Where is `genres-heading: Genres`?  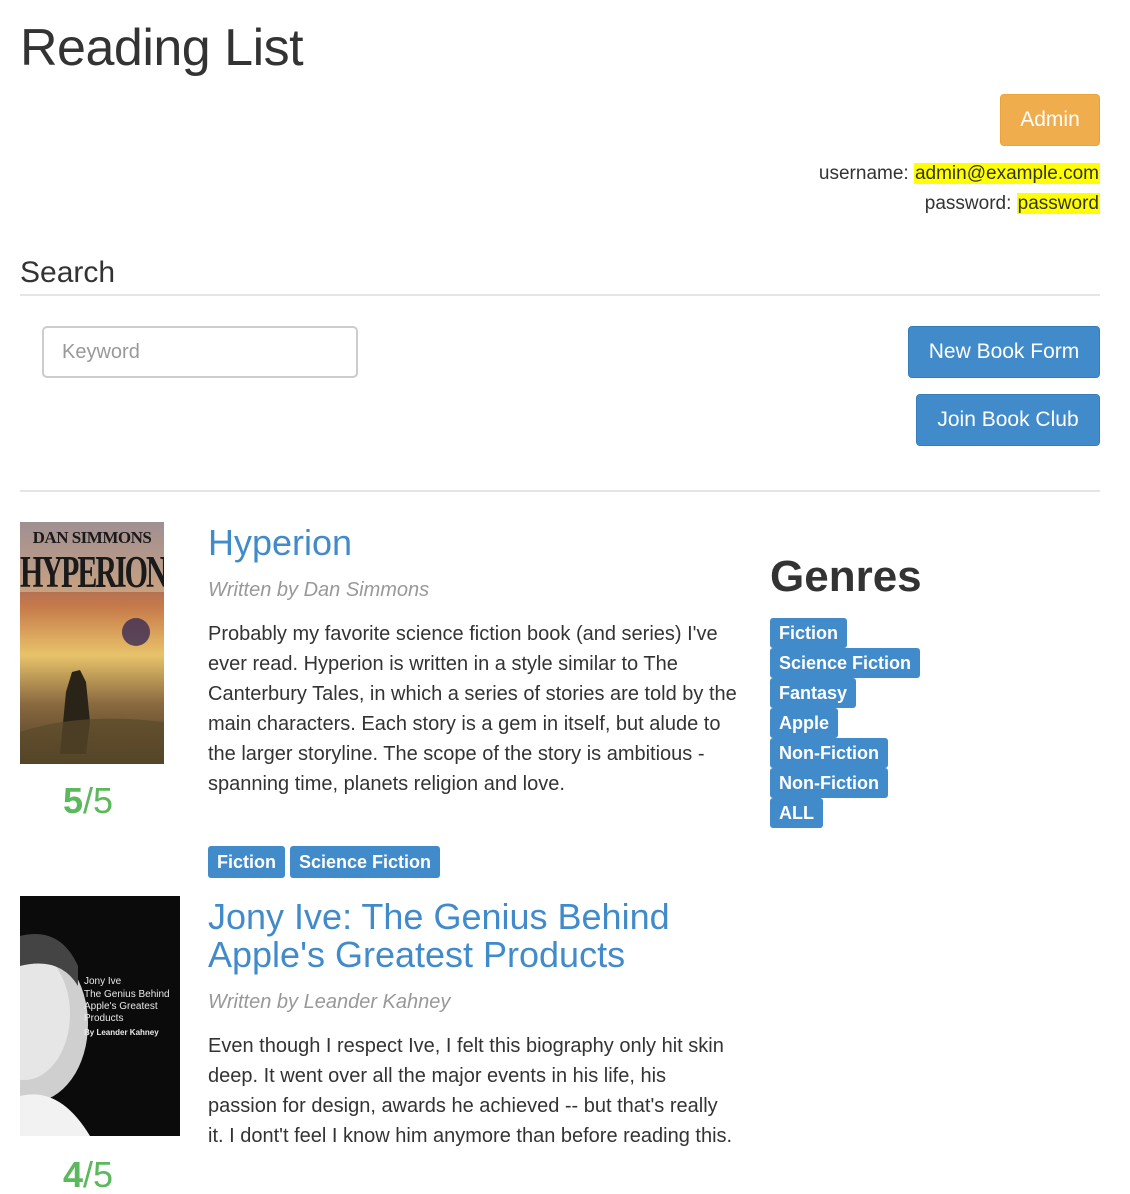 genres-heading: Genres is located at coordinates (846, 576).